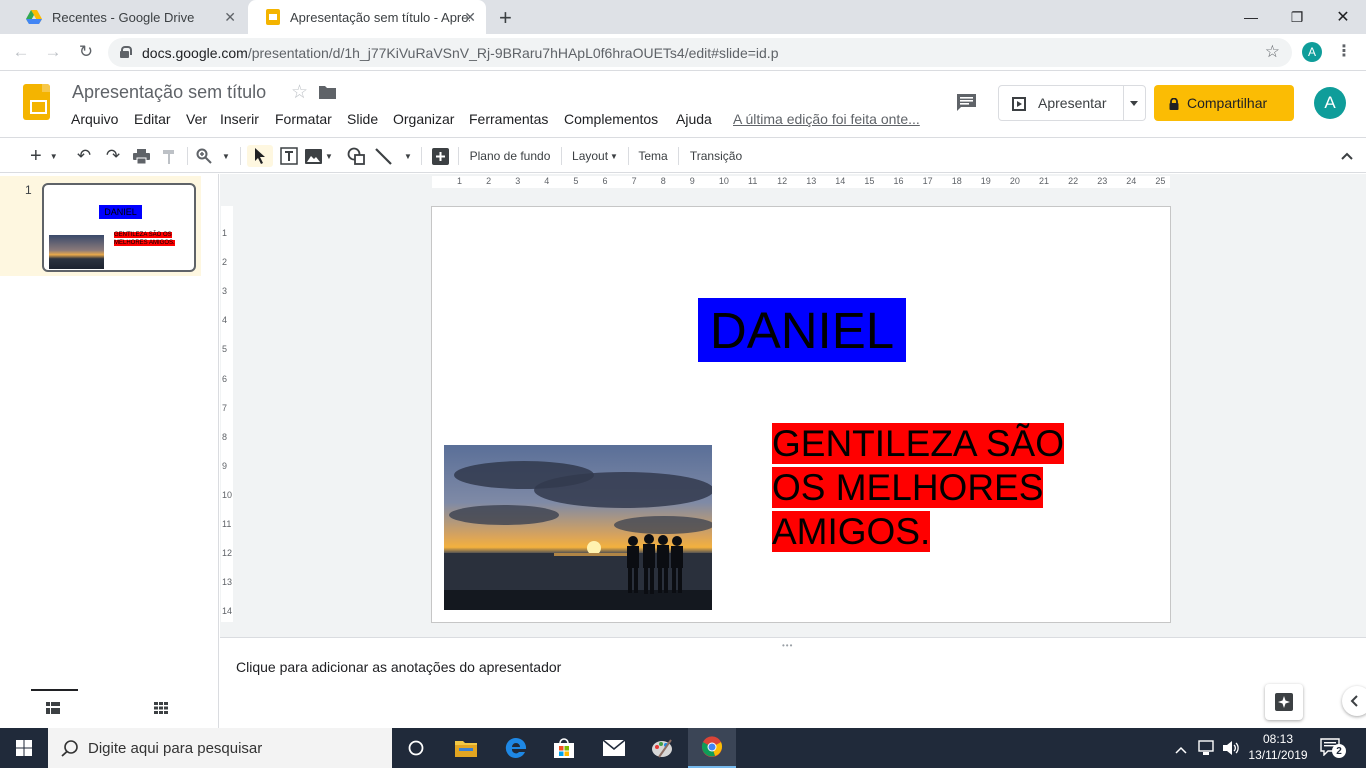 This screenshot has width=1366, height=768. Describe the element at coordinates (1134, 103) in the screenshot. I see `present-dropdown-icon` at that location.